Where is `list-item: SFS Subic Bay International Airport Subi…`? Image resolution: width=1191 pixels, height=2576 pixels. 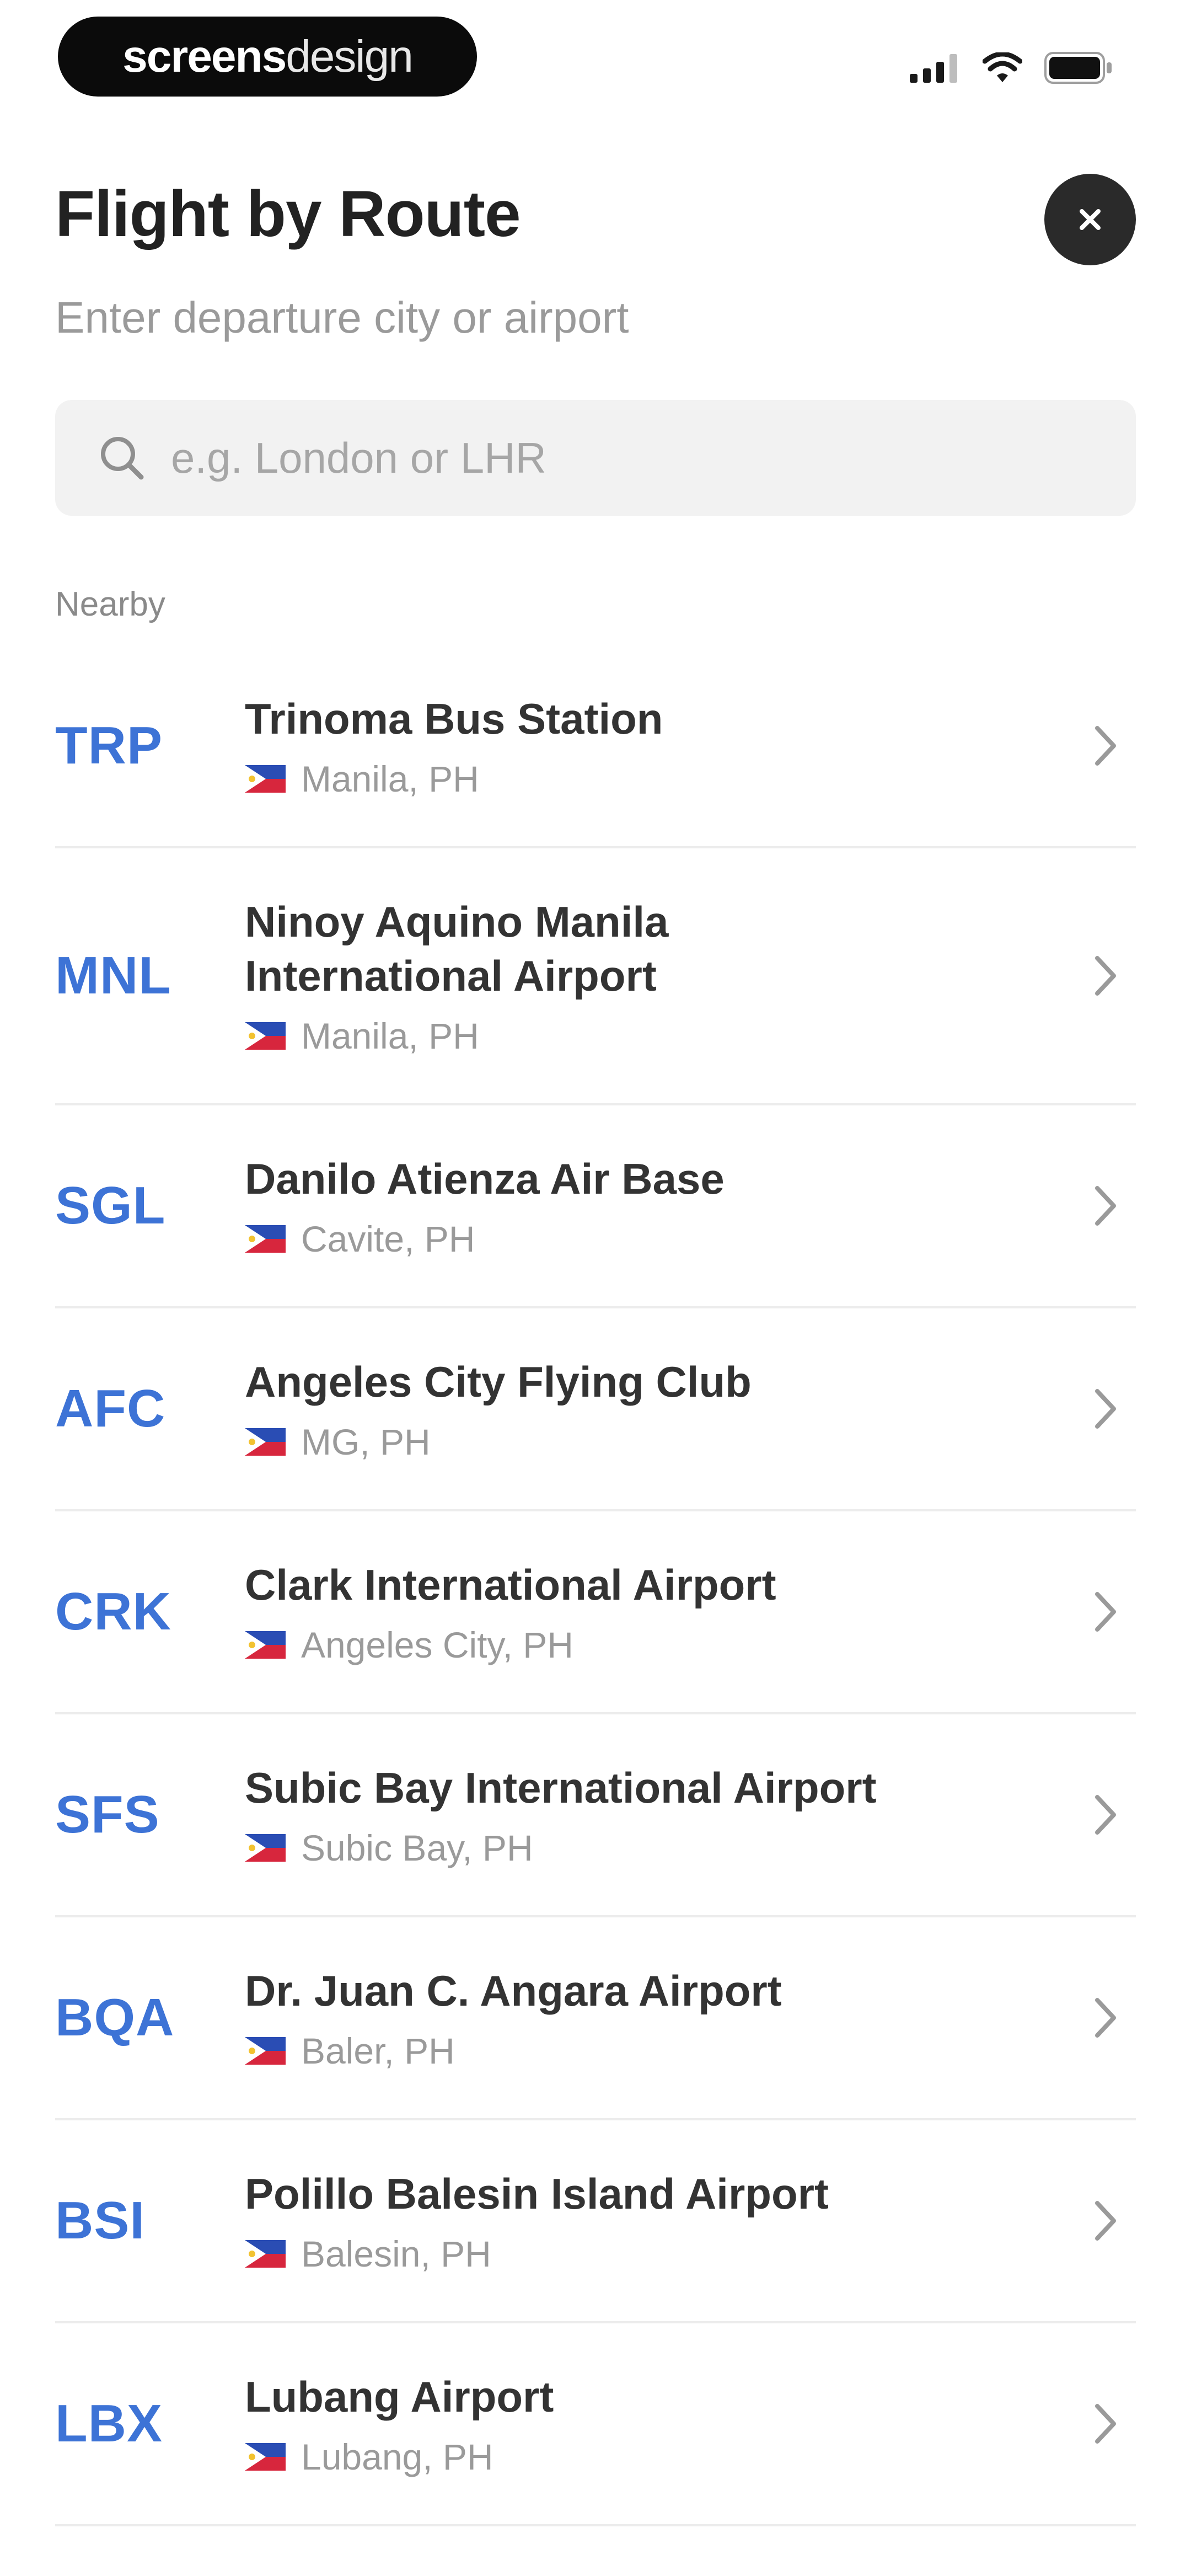 list-item: SFS Subic Bay International Airport Subi… is located at coordinates (595, 1815).